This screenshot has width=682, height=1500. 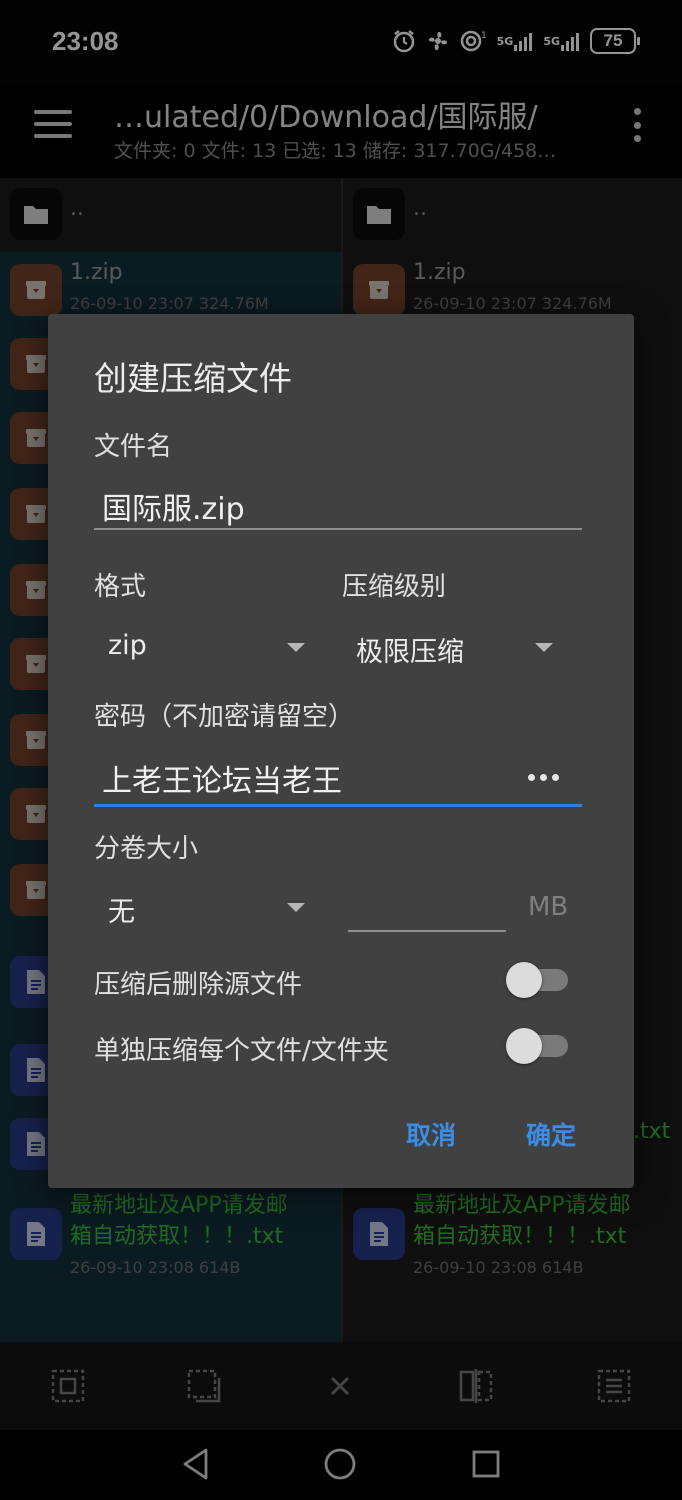 What do you see at coordinates (121, 909) in the screenshot?
I see `split-size-select: 无` at bounding box center [121, 909].